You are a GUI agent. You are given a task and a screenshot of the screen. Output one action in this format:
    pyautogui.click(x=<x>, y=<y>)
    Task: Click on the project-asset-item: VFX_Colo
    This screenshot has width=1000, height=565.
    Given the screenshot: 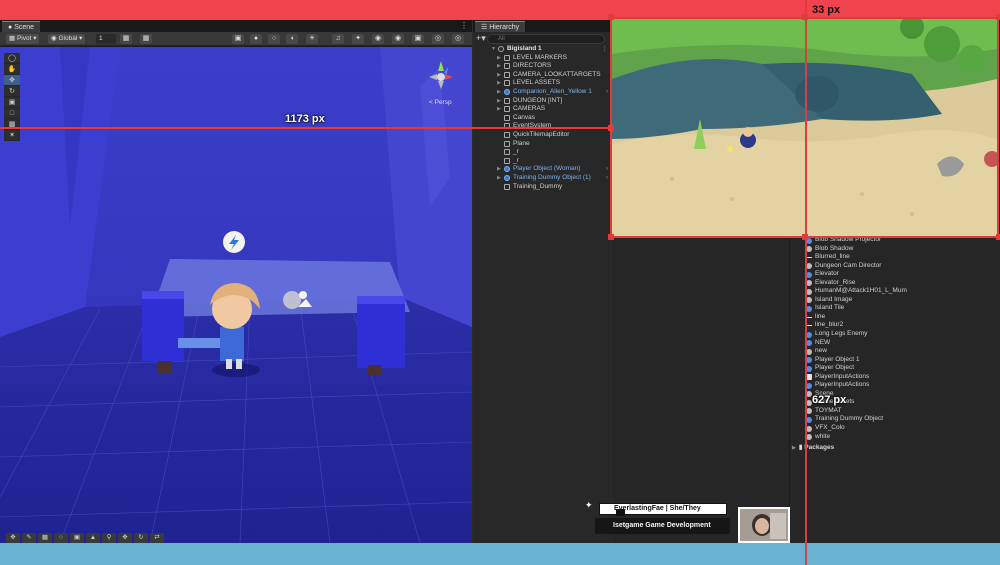 What is the action you would take?
    pyautogui.click(x=901, y=428)
    